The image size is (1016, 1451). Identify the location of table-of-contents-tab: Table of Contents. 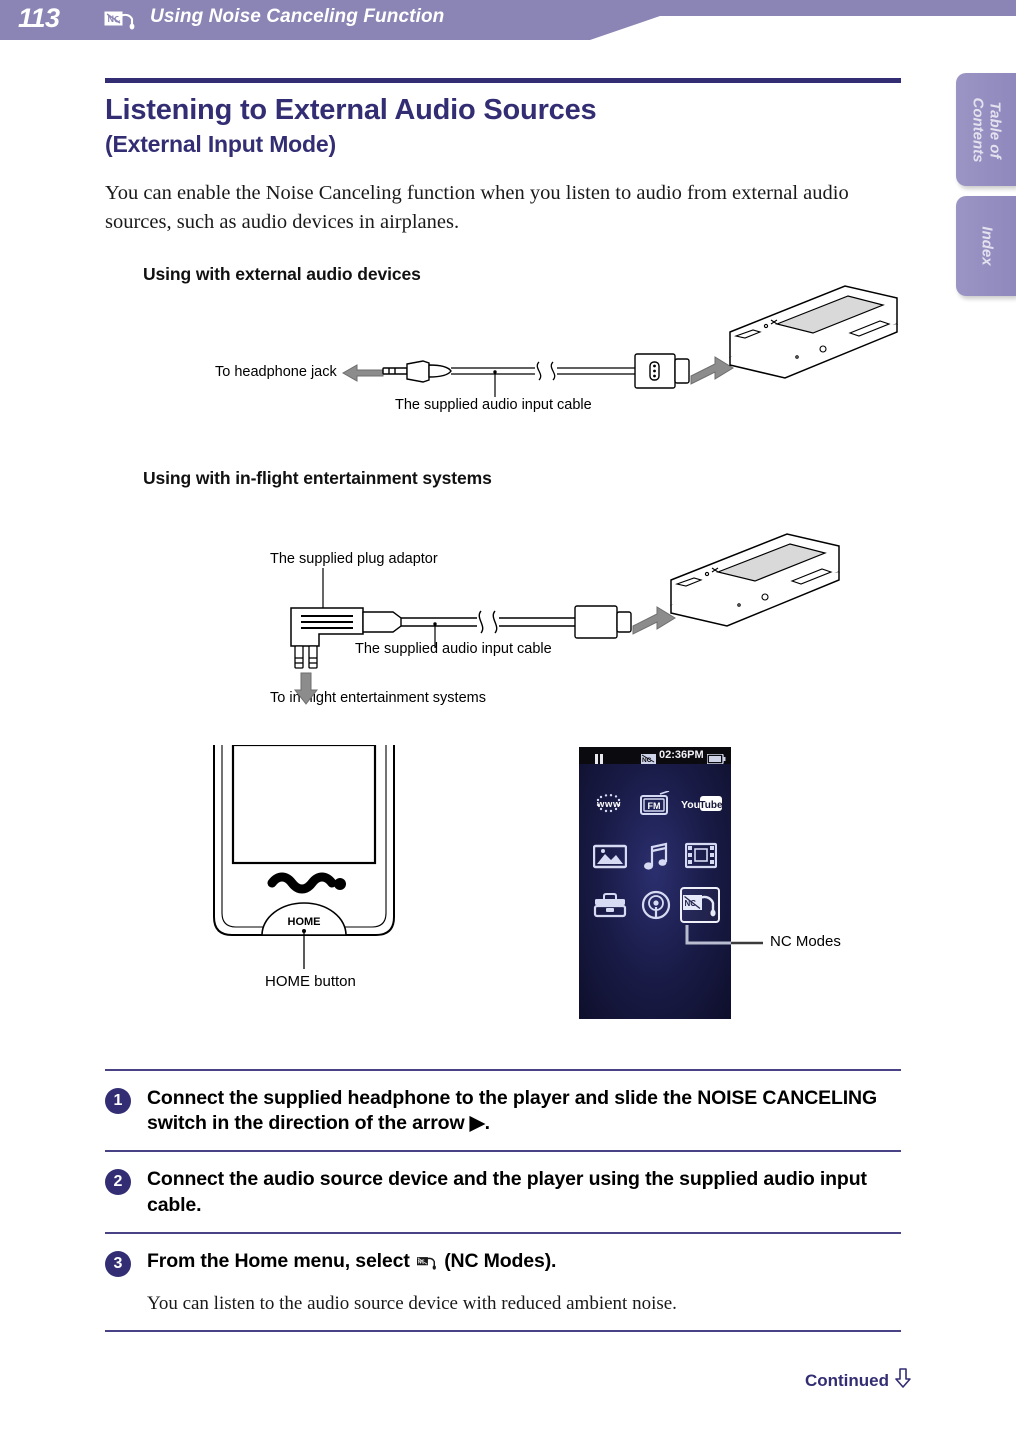
(986, 129).